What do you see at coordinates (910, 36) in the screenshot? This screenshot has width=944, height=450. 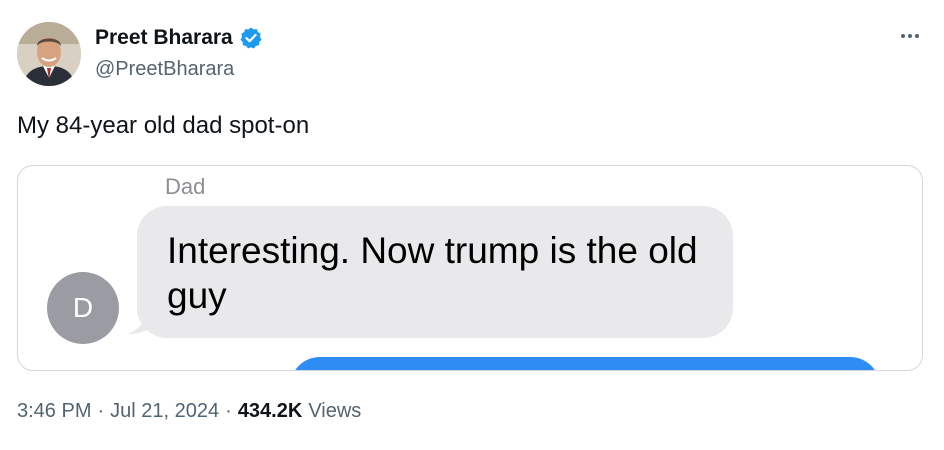 I see `more-options-icon` at bounding box center [910, 36].